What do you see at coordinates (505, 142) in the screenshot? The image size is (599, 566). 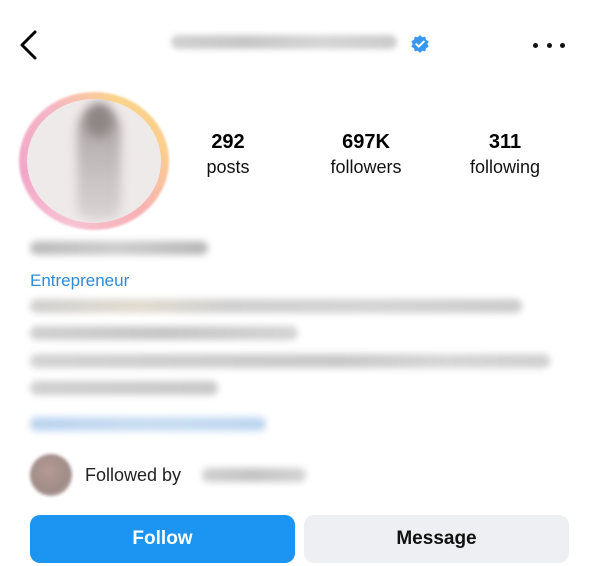 I see `following-count: 311` at bounding box center [505, 142].